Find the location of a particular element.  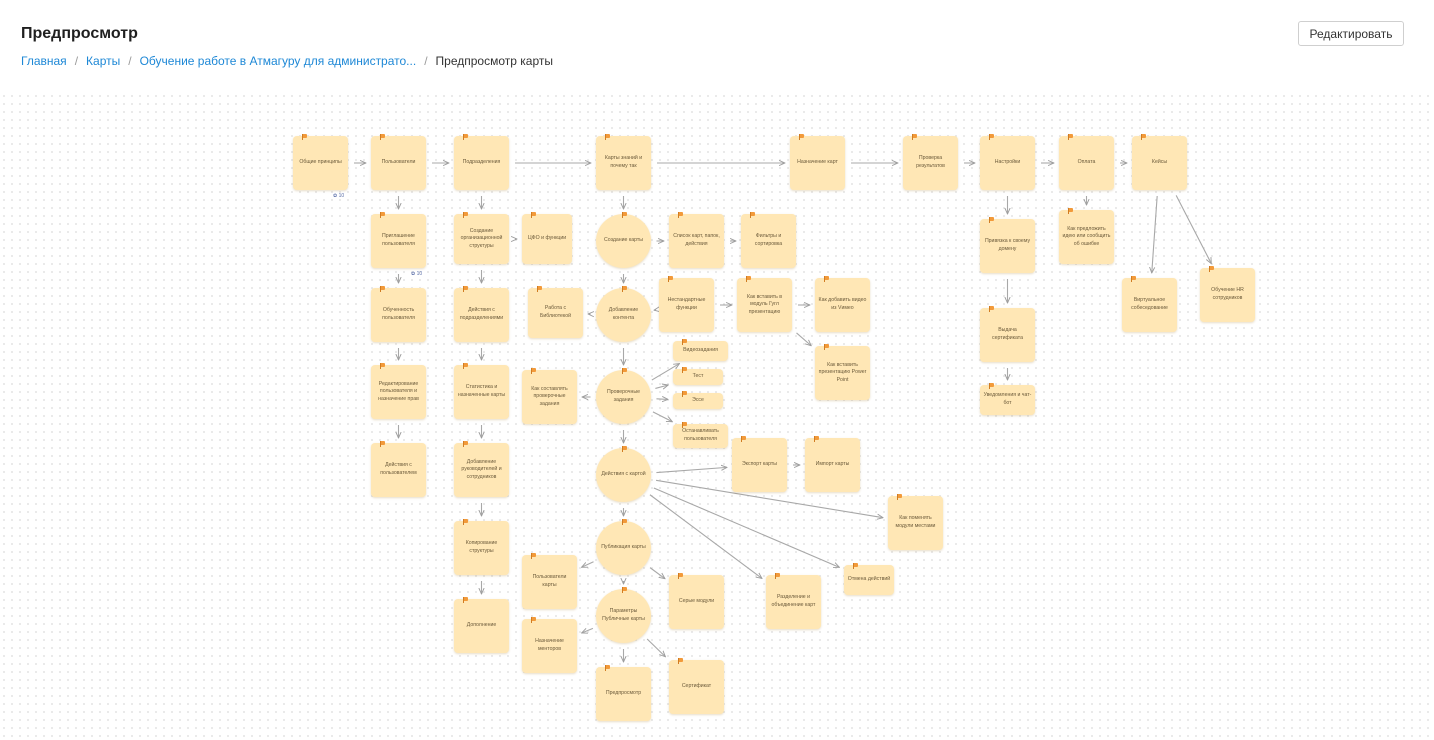

node-hr-training: Обучение HR сотрудников is located at coordinates (1227, 295).